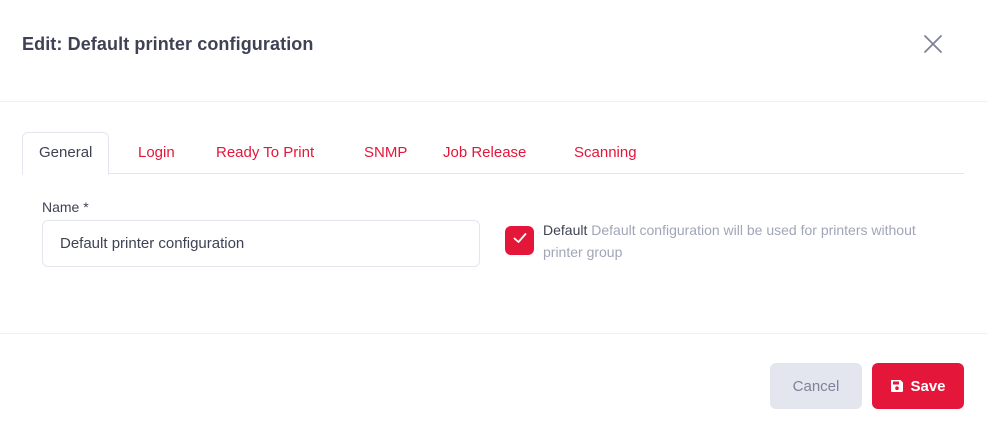  I want to click on checkmark-icon, so click(520, 240).